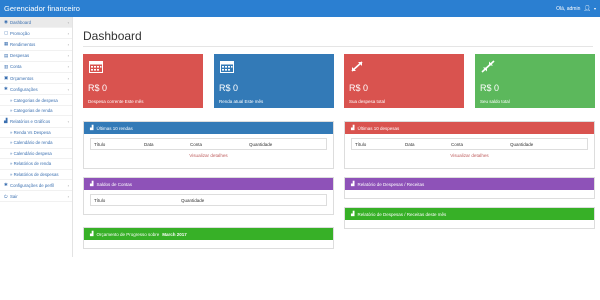 Image resolution: width=600 pixels, height=300 pixels. Describe the element at coordinates (36, 79) in the screenshot. I see `sidebar-item: ▣ Orçamentos ›` at that location.